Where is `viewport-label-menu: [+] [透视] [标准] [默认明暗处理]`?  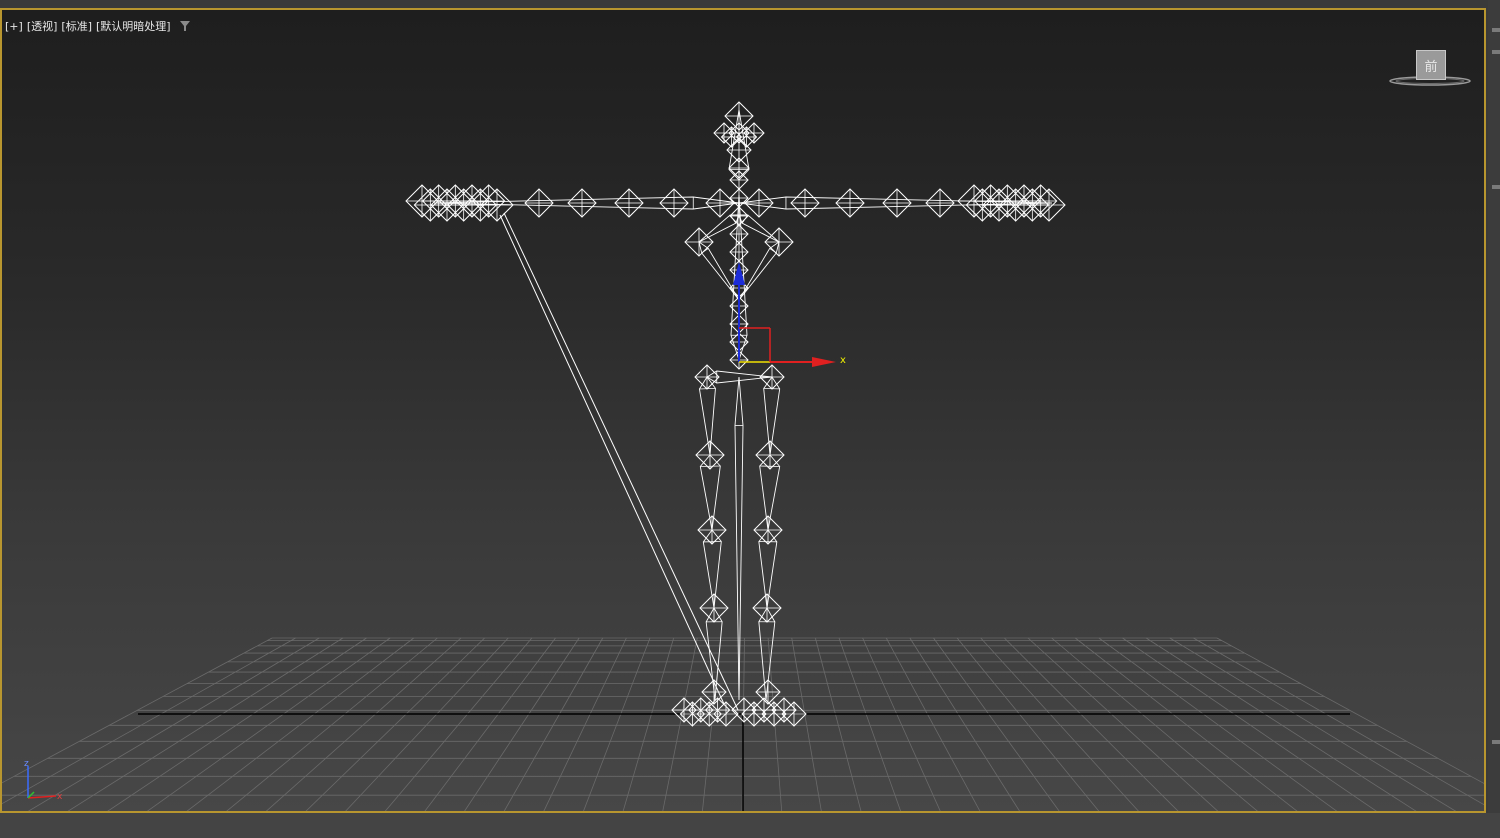
viewport-label-menu: [+] [透视] [标准] [默认明暗处理] is located at coordinates (98, 26).